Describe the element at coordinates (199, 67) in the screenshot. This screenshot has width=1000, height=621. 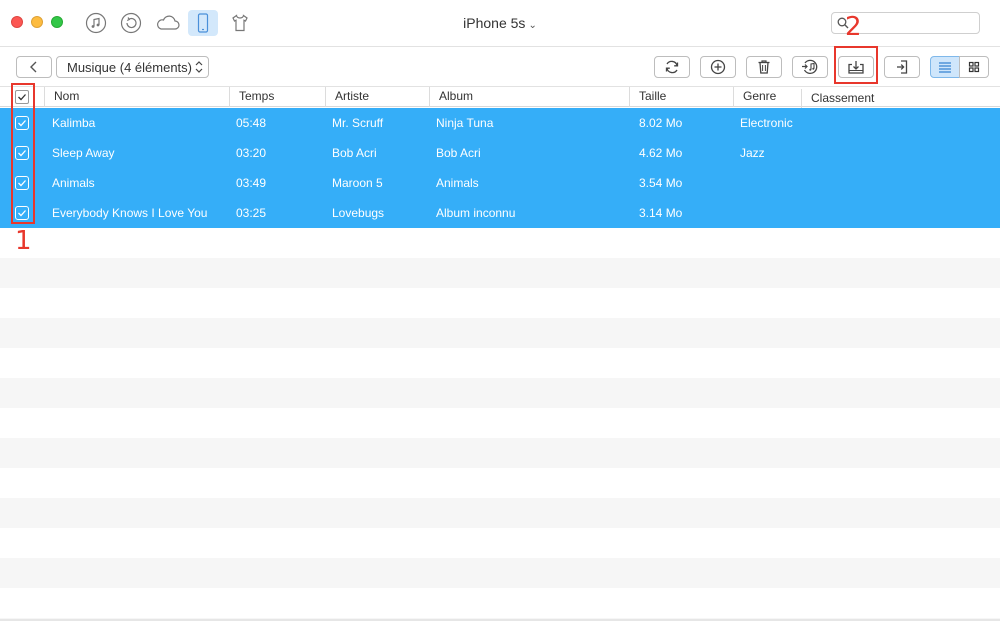
I see `updown-chevron-icon` at that location.